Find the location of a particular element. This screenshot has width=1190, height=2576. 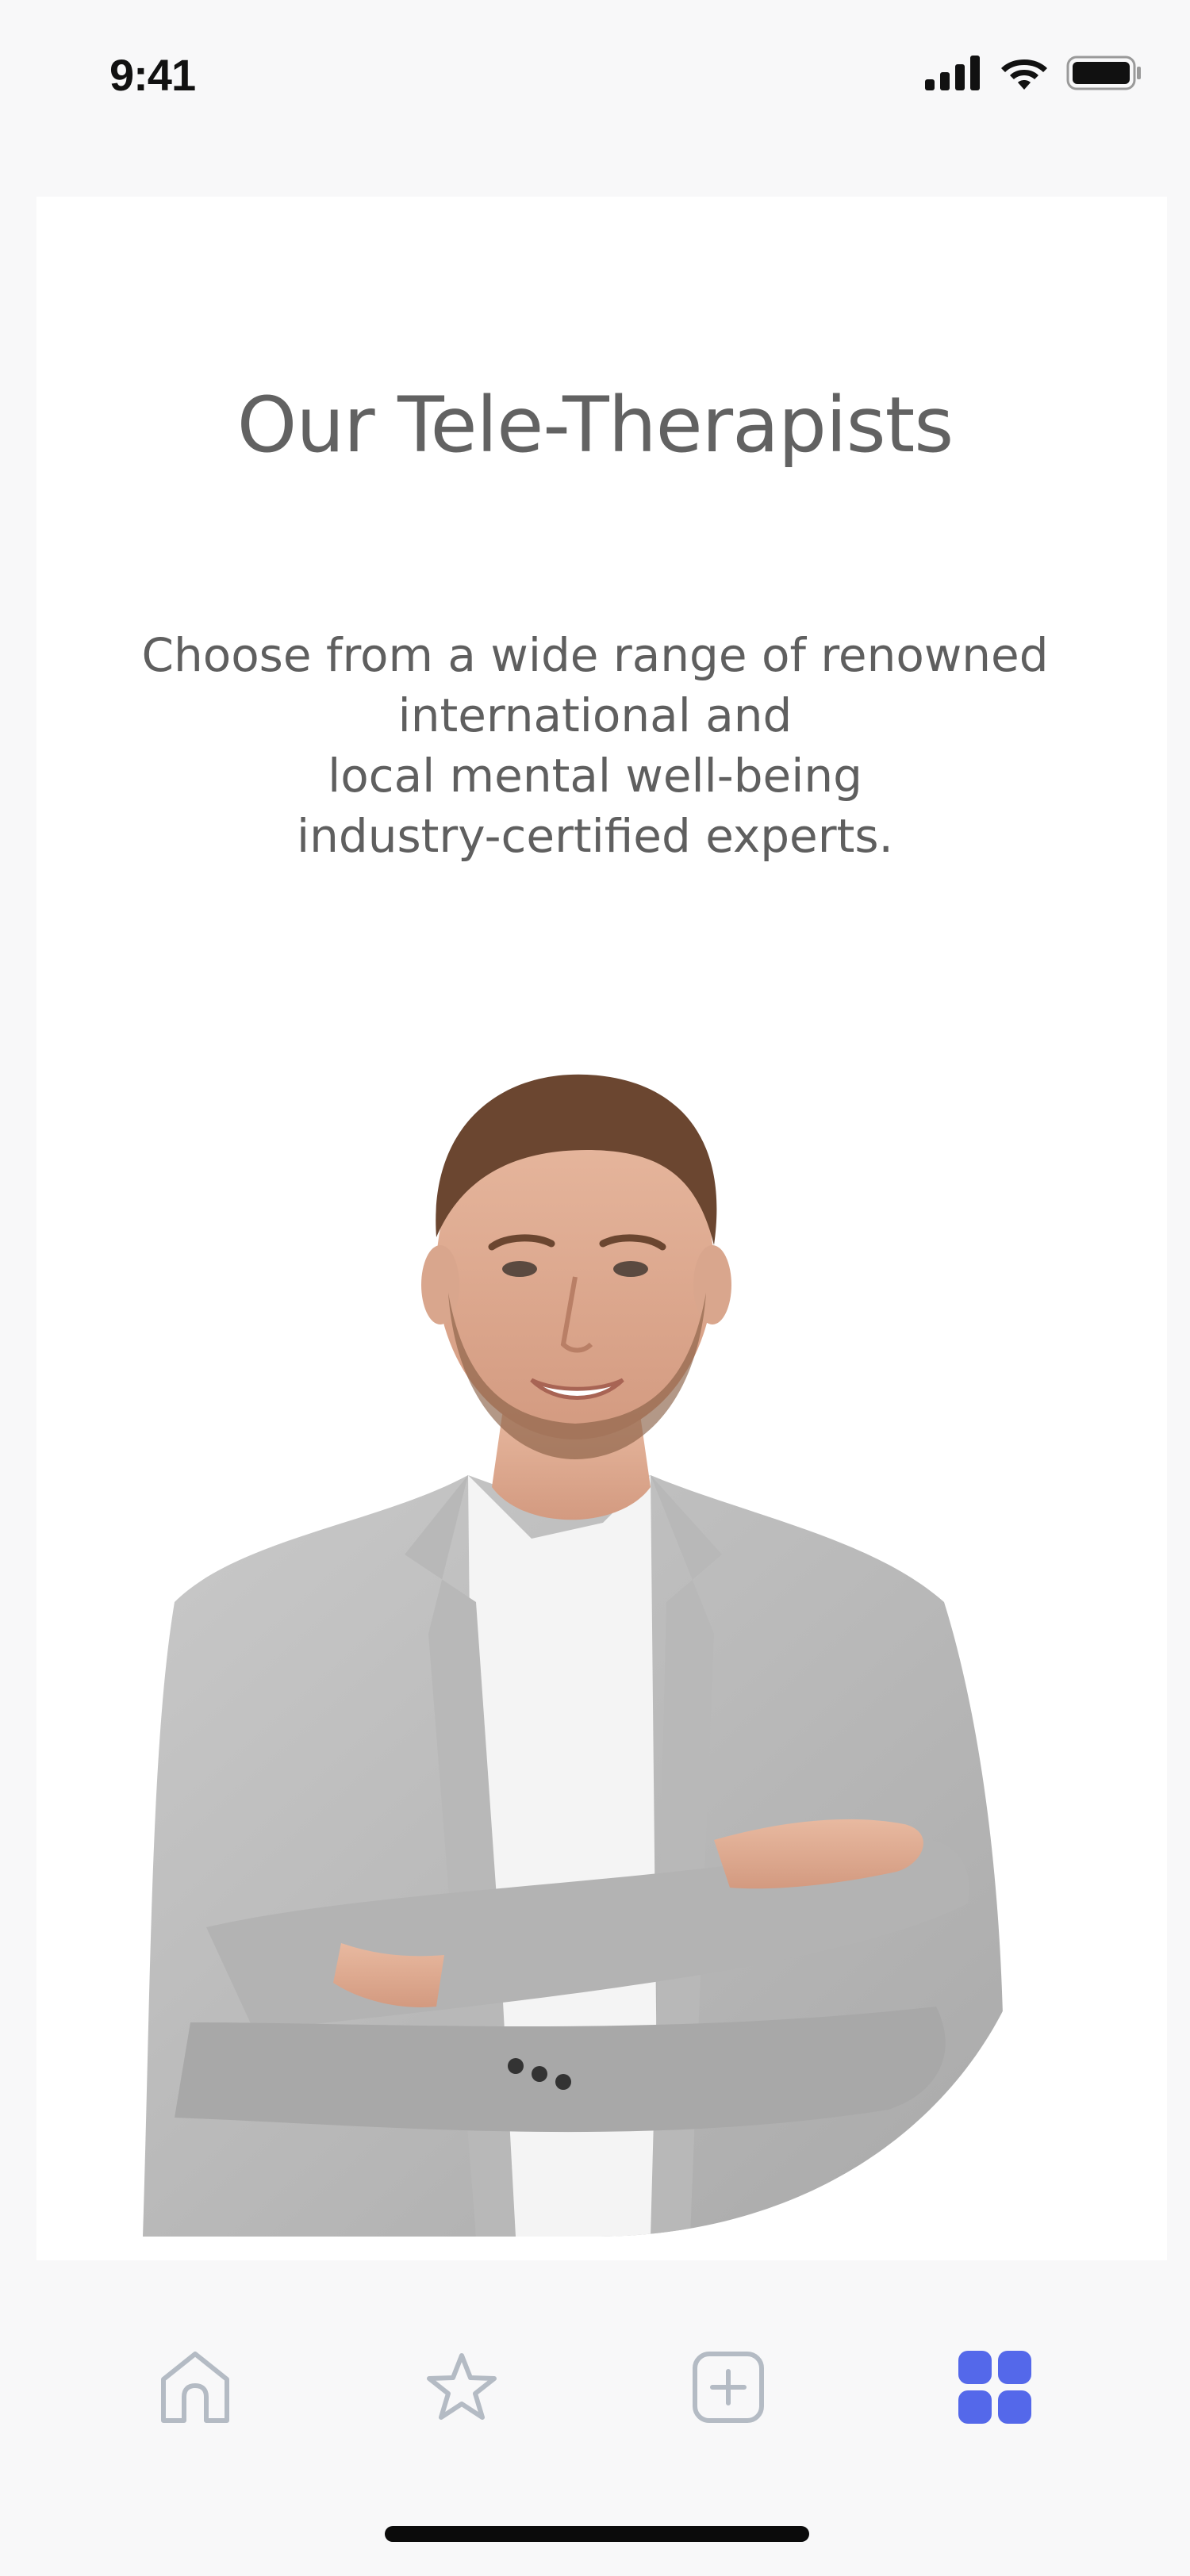

grid-icon is located at coordinates (994, 2388).